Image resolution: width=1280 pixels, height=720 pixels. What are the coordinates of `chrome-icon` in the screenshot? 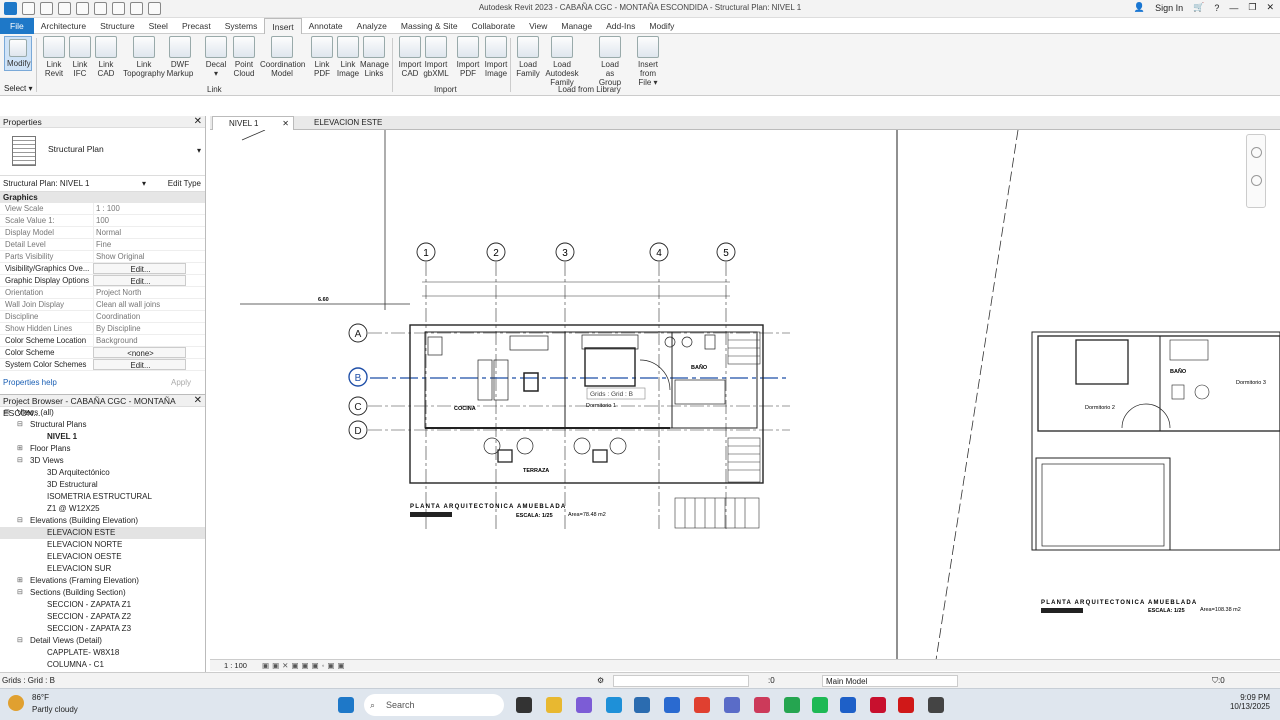 It's located at (702, 705).